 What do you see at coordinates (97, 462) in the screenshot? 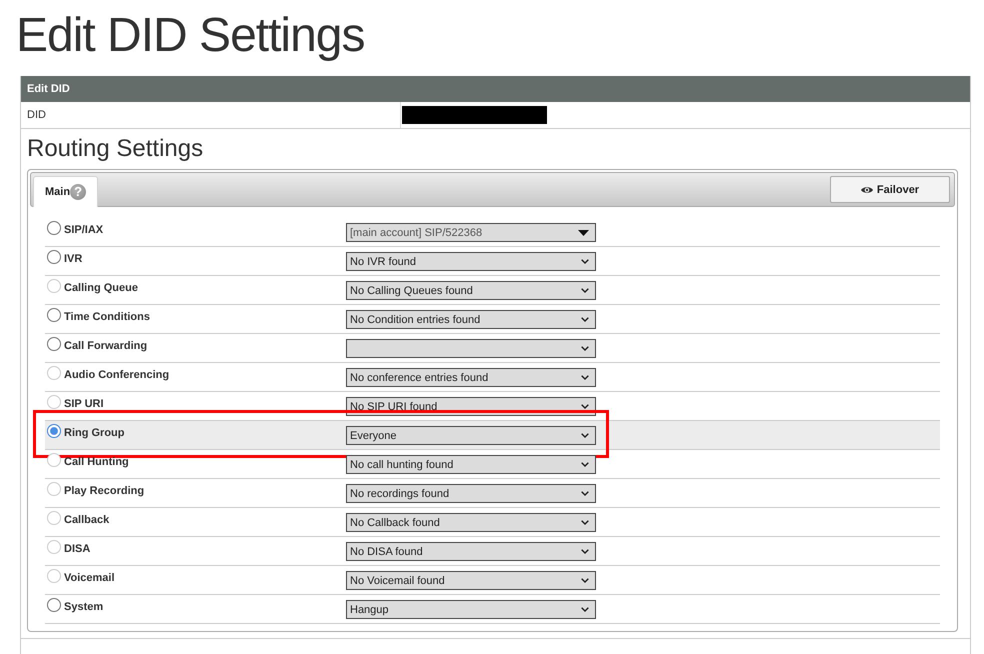
I see `route-label: Call Hunting` at bounding box center [97, 462].